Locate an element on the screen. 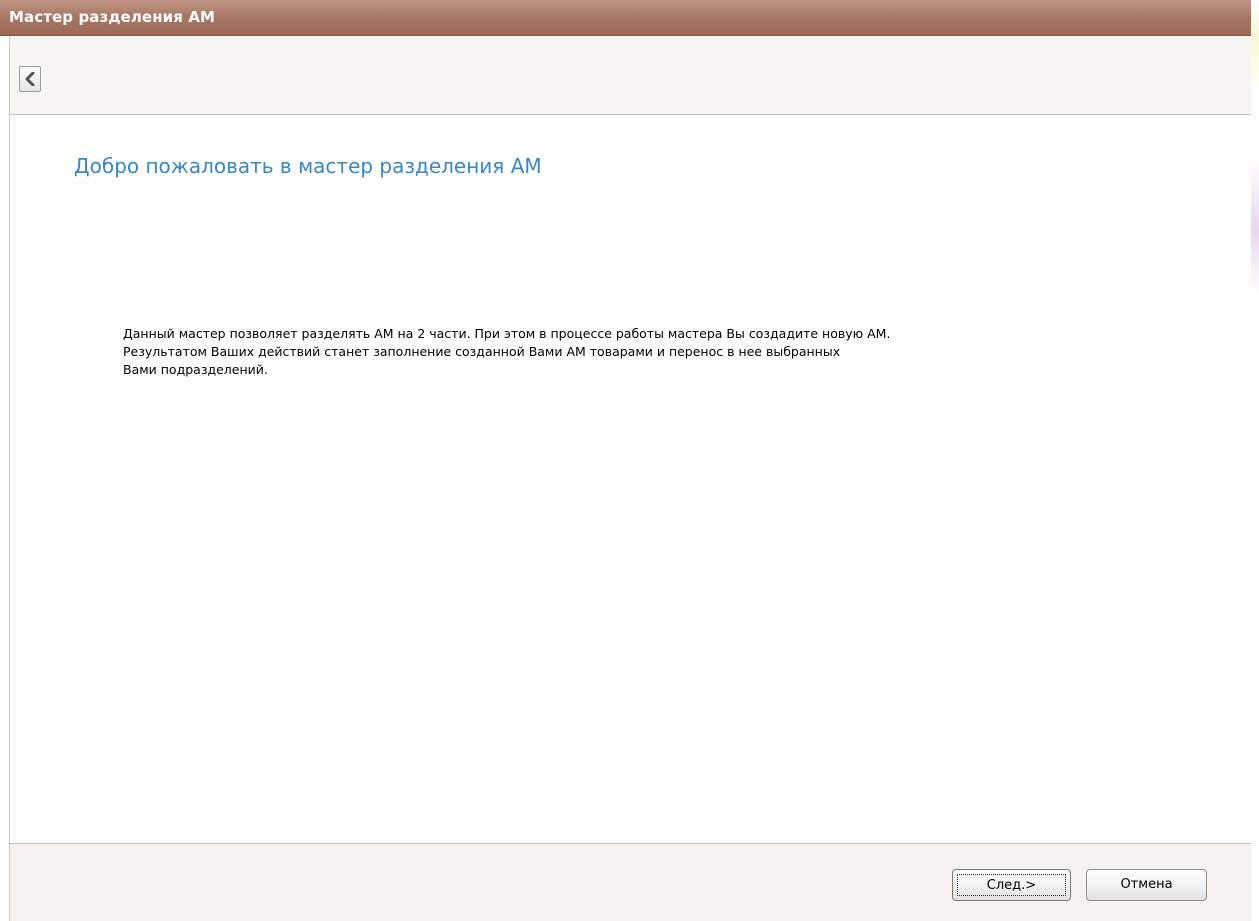 The height and width of the screenshot is (921, 1259). back-button is located at coordinates (30, 79).